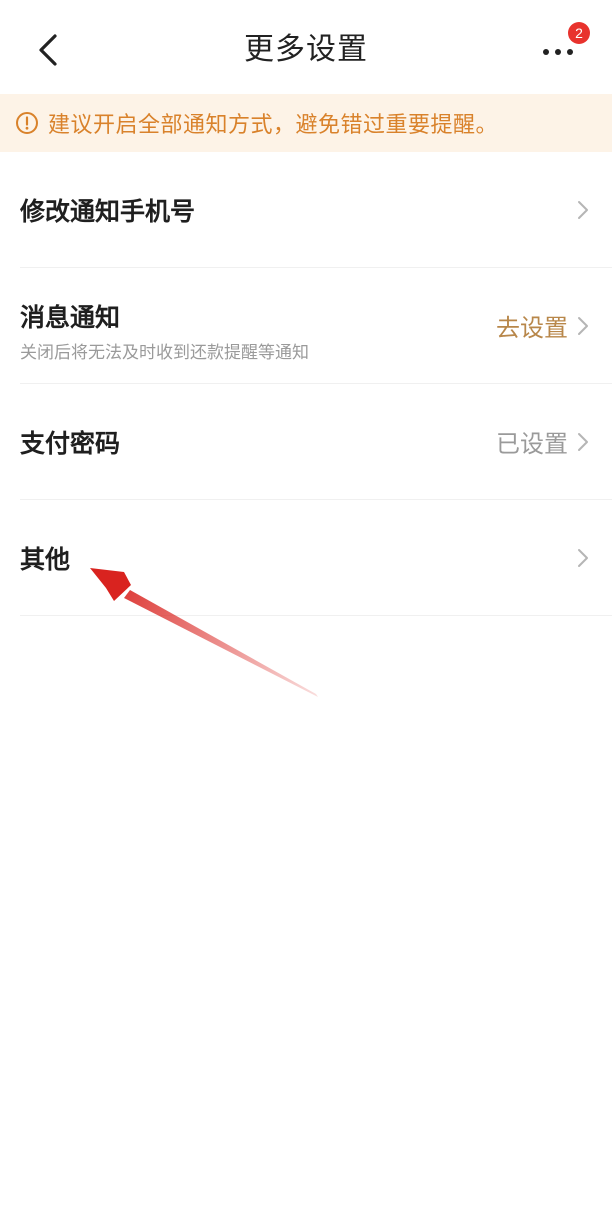 The width and height of the screenshot is (612, 1205). Describe the element at coordinates (316, 558) in the screenshot. I see `setting-row-other: 其他` at that location.